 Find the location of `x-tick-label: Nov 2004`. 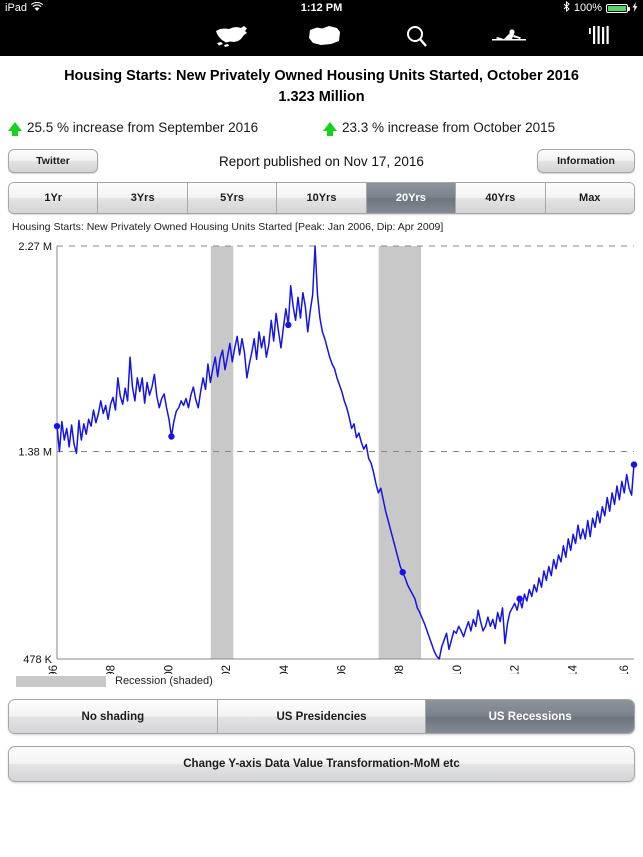

x-tick-label: Nov 2004 is located at coordinates (285, 669).